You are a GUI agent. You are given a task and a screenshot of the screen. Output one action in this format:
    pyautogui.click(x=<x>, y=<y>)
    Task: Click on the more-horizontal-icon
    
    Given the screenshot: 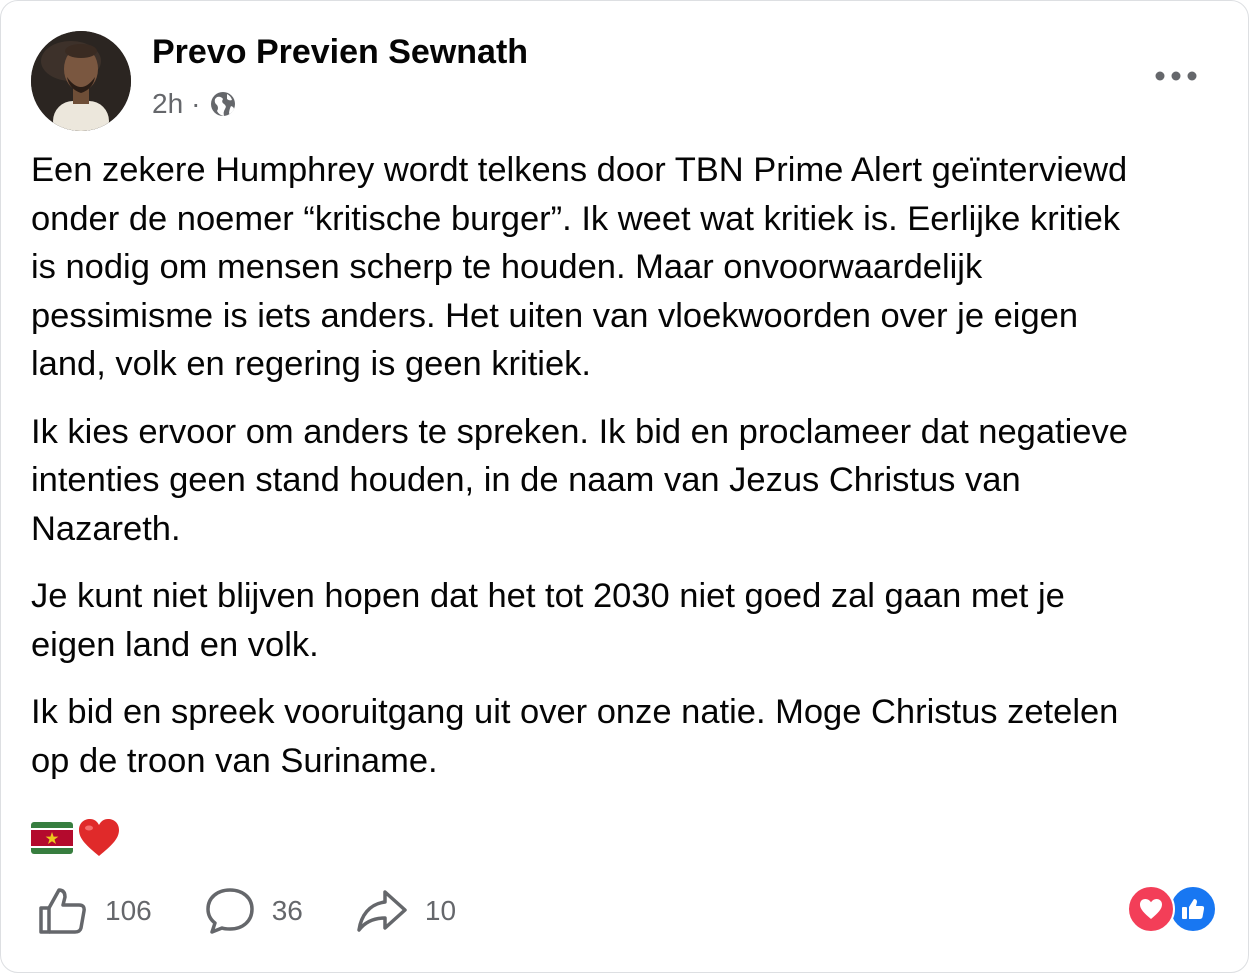 What is the action you would take?
    pyautogui.click(x=1176, y=76)
    